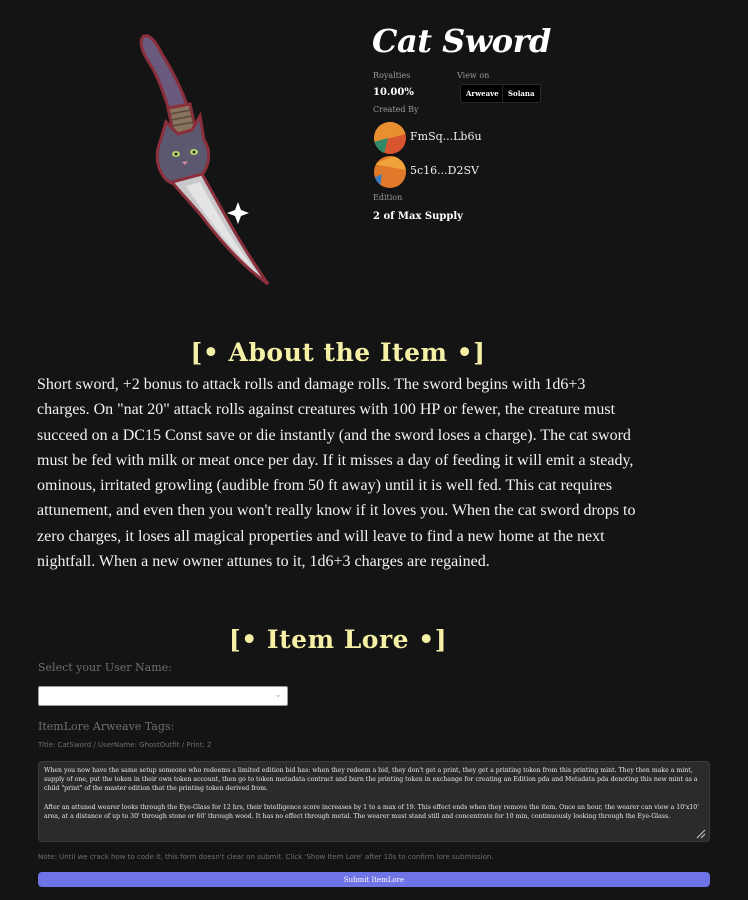 The width and height of the screenshot is (748, 900). What do you see at coordinates (396, 109) in the screenshot?
I see `created-by-label: Created By` at bounding box center [396, 109].